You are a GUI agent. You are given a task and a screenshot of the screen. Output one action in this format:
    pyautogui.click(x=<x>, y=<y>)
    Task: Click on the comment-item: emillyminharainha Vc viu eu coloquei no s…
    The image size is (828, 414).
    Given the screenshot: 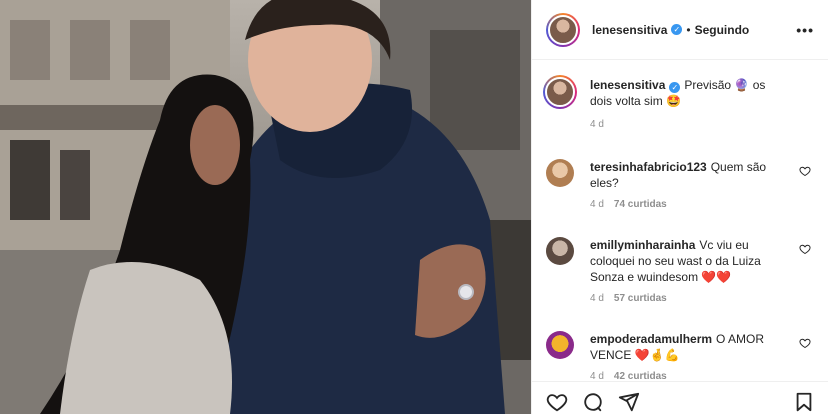 What is the action you would take?
    pyautogui.click(x=680, y=270)
    